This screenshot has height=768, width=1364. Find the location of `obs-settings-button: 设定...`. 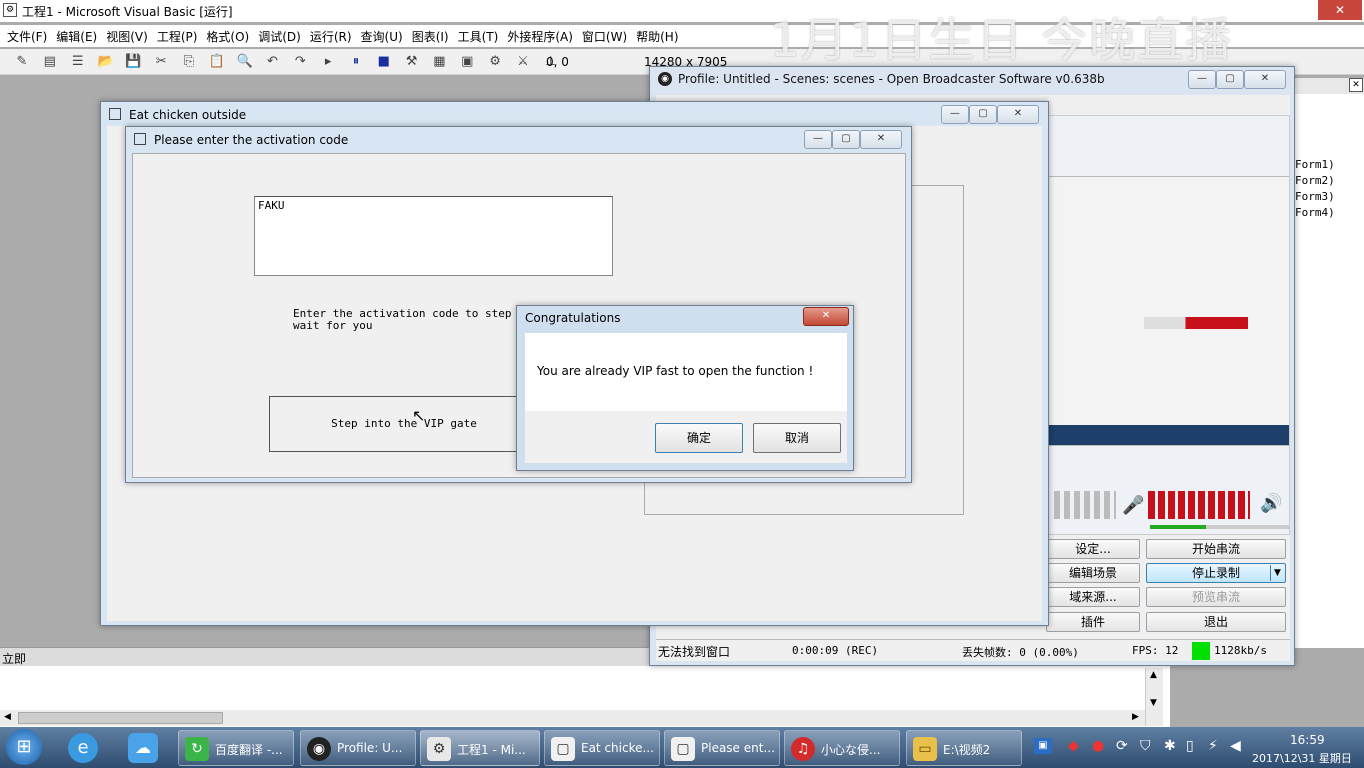

obs-settings-button: 设定... is located at coordinates (1093, 549).